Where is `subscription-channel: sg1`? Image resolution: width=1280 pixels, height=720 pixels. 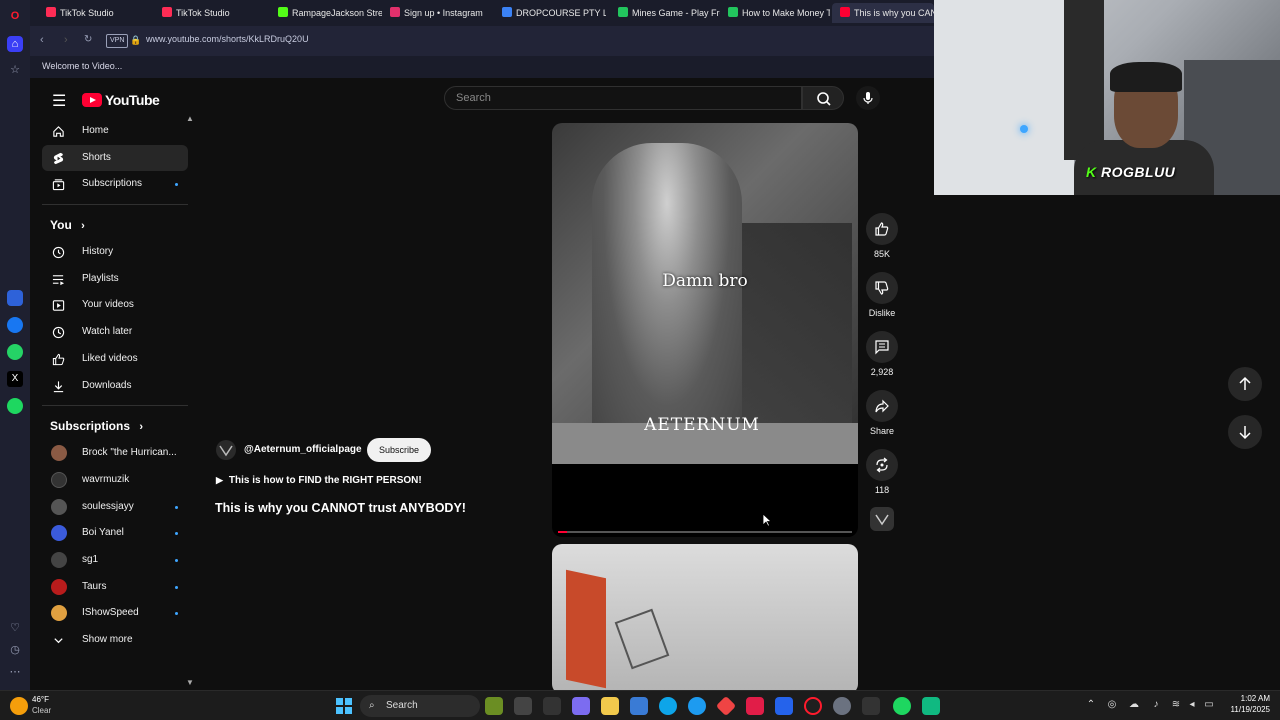
subscription-channel: sg1 is located at coordinates (115, 560).